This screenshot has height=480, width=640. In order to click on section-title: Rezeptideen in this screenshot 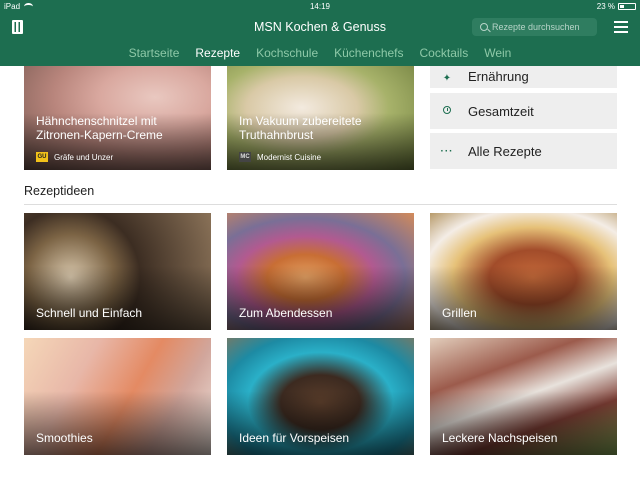, I will do `click(59, 191)`.